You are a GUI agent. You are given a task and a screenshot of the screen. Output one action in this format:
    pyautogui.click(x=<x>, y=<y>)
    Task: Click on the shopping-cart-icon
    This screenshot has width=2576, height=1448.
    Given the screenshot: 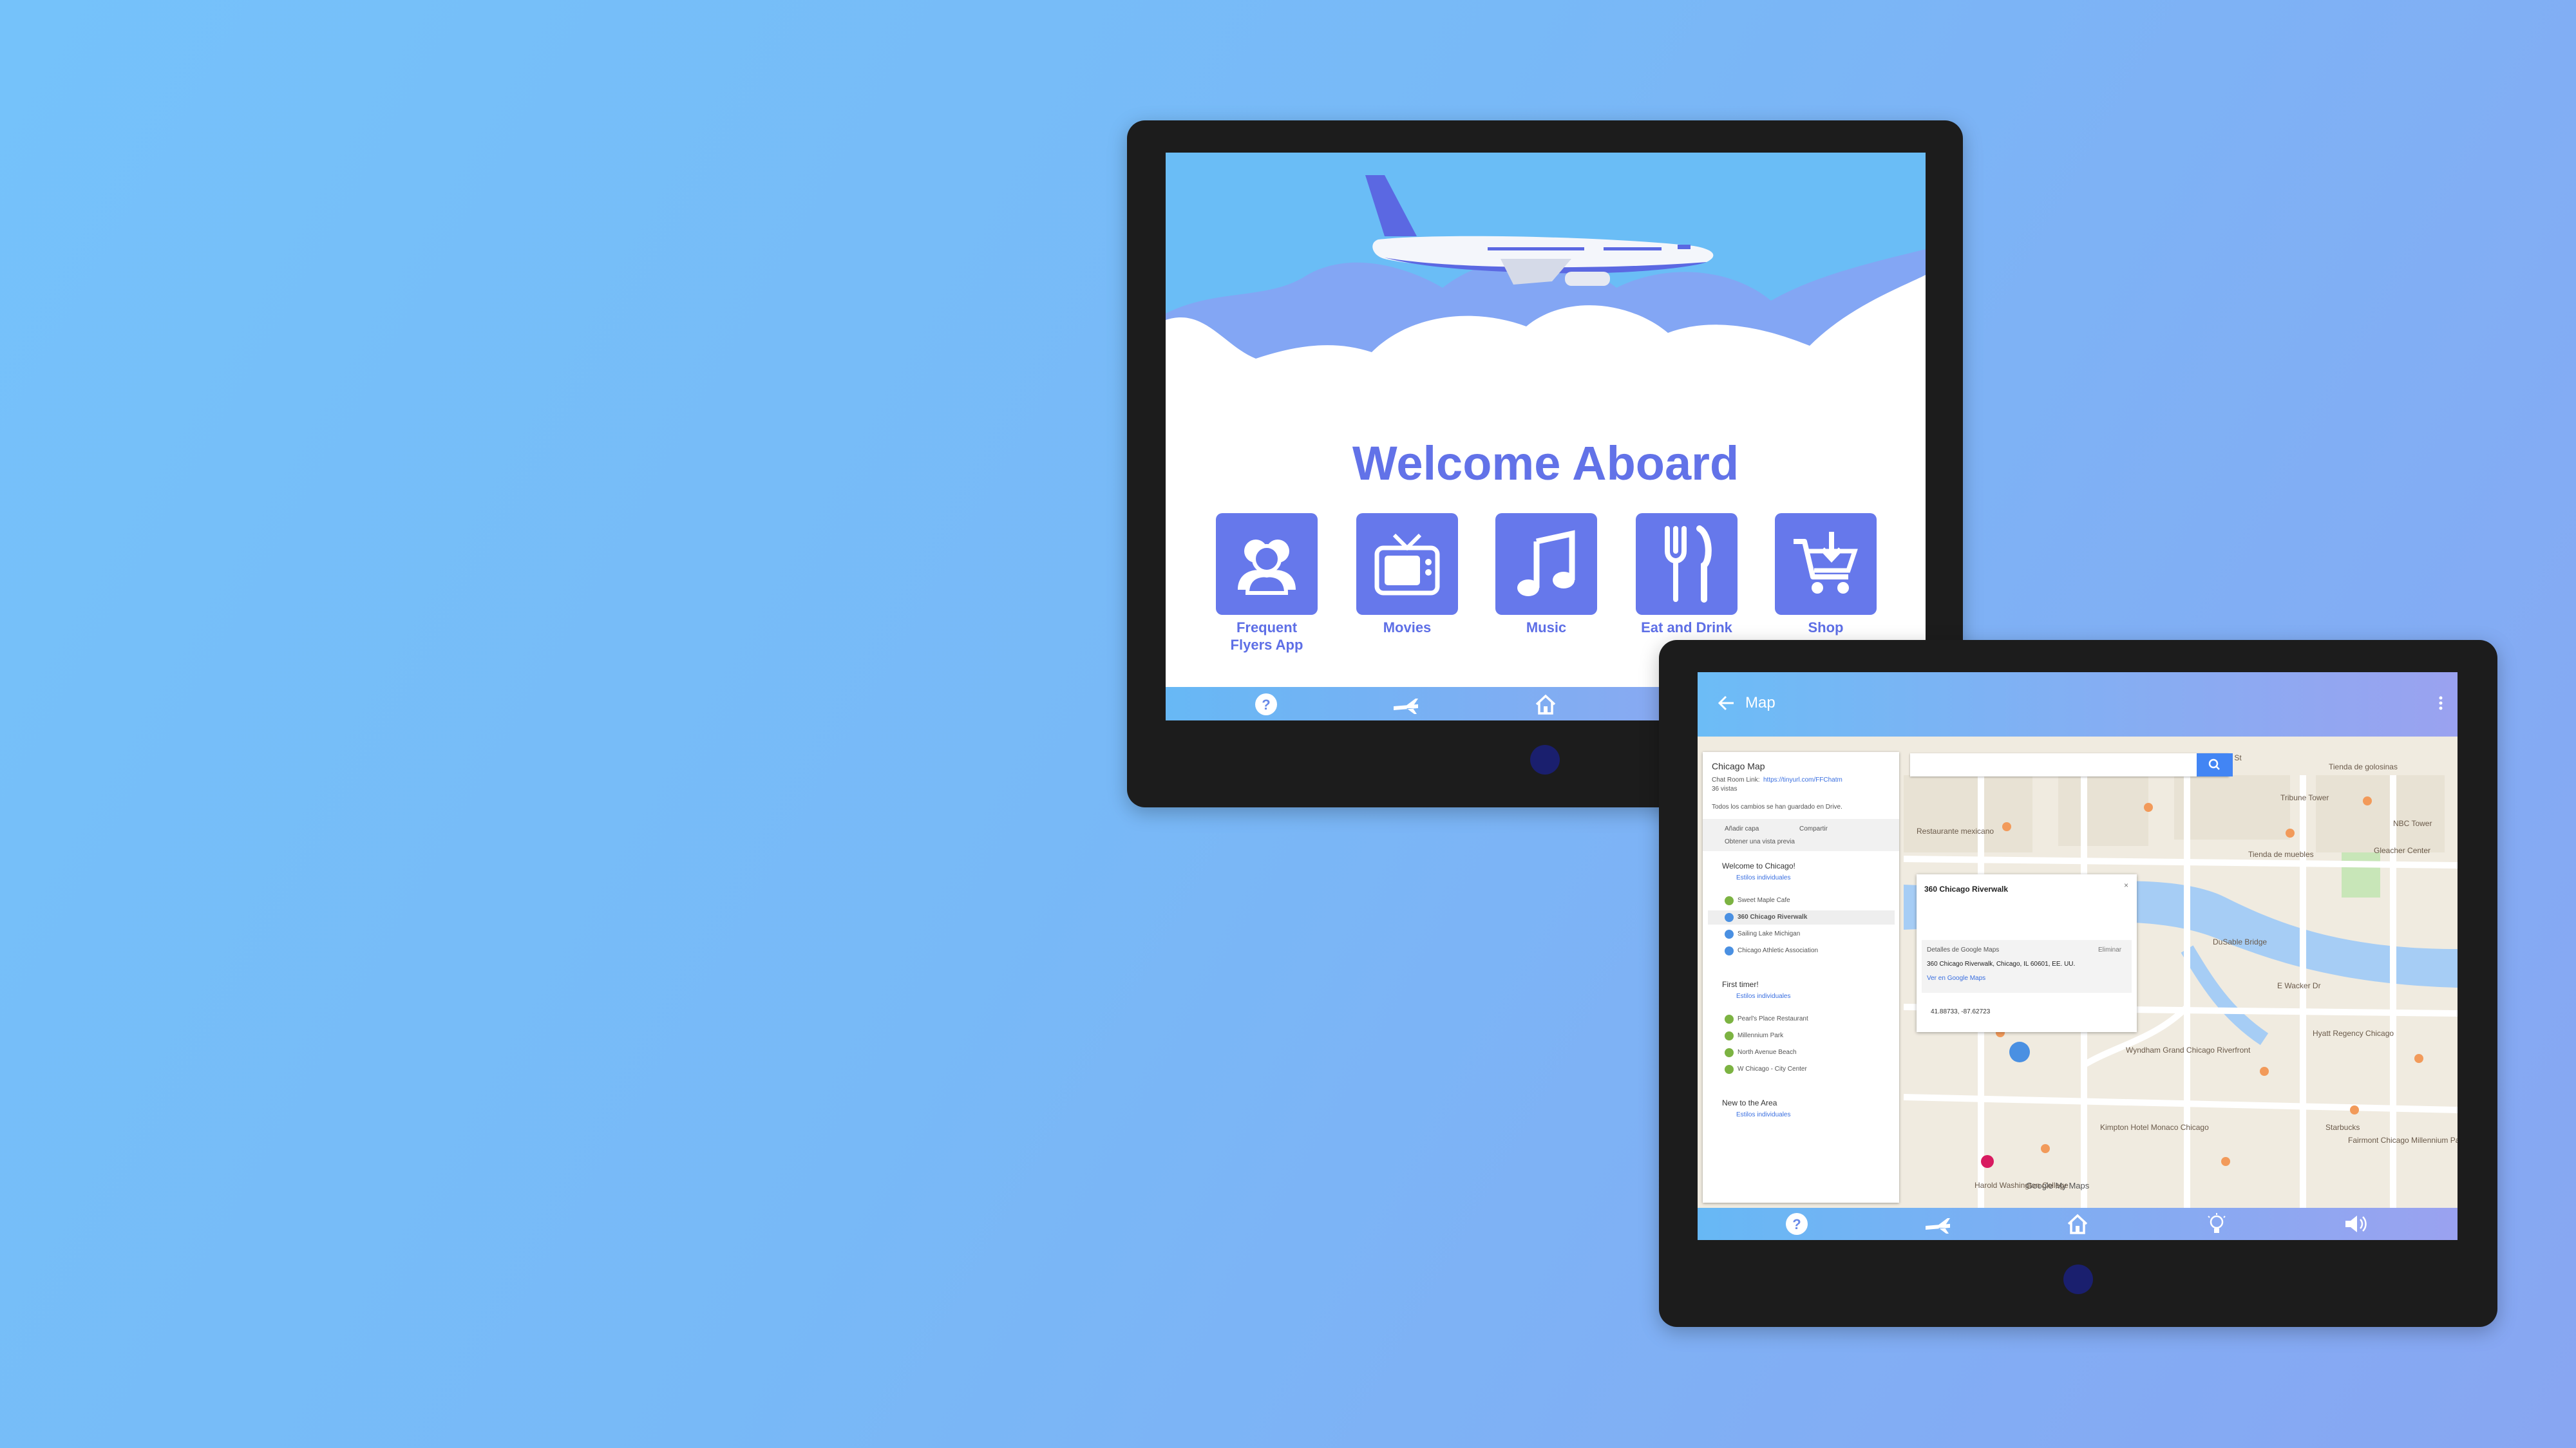 What is the action you would take?
    pyautogui.click(x=1826, y=563)
    